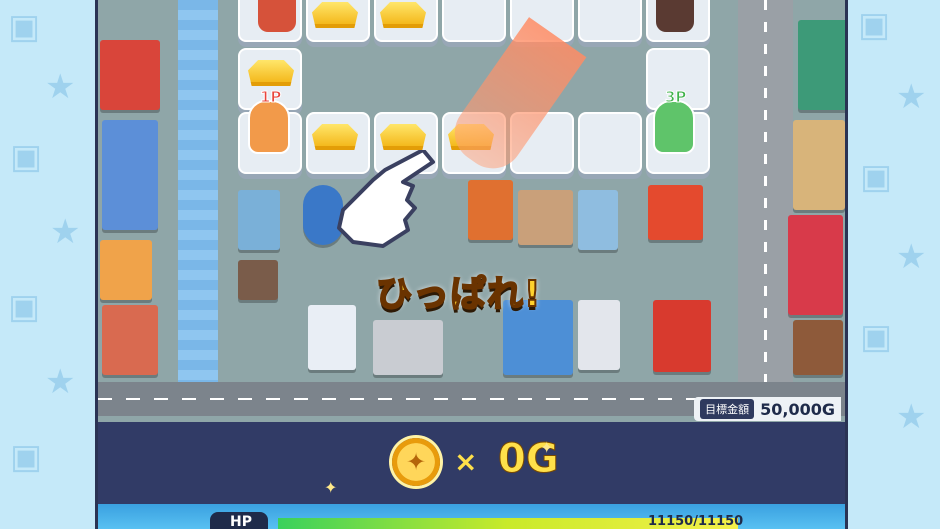  Describe the element at coordinates (894, 264) in the screenshot. I see `right-pattern: ▣ ★ ▣ ★ ▣ ★` at that location.